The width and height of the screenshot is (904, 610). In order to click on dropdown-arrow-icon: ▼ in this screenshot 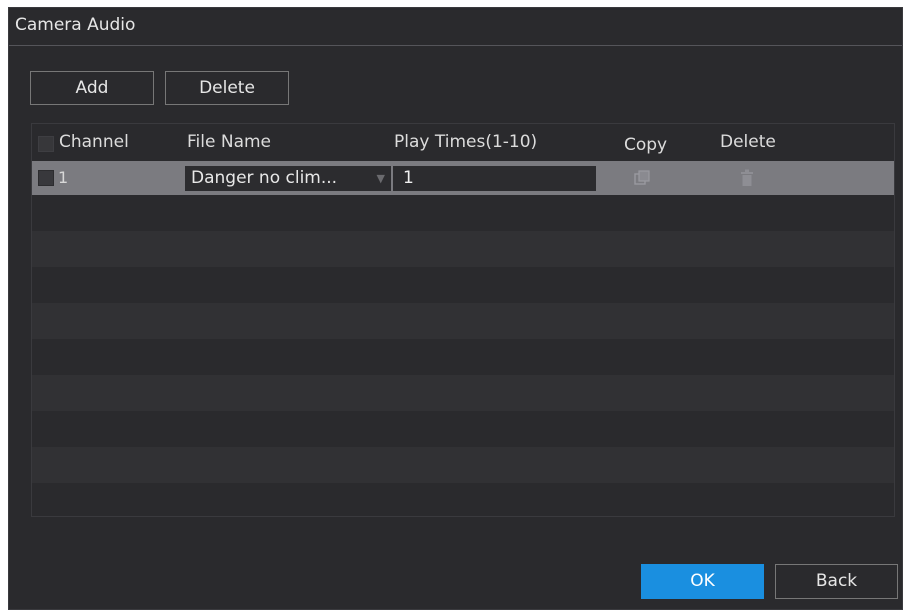, I will do `click(380, 178)`.